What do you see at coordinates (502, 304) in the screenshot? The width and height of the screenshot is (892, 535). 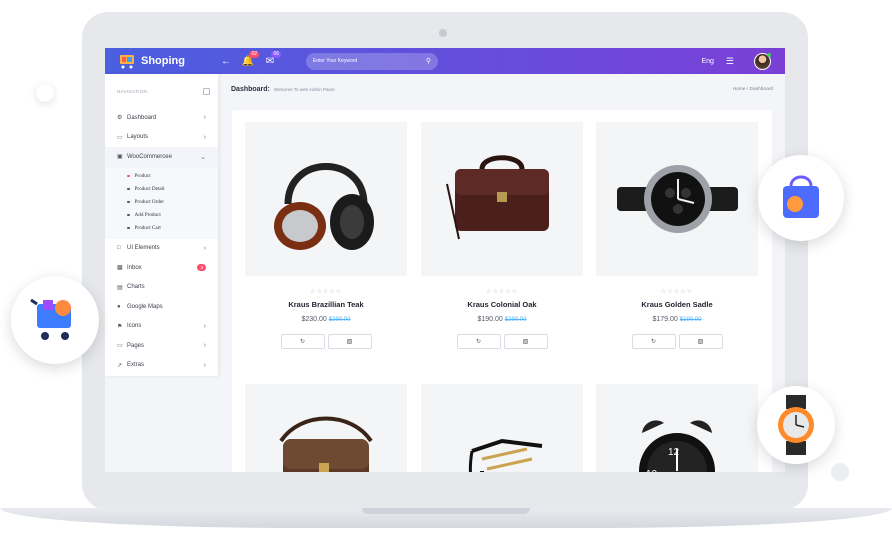 I see `product-name: Kraus Colonial Oak` at bounding box center [502, 304].